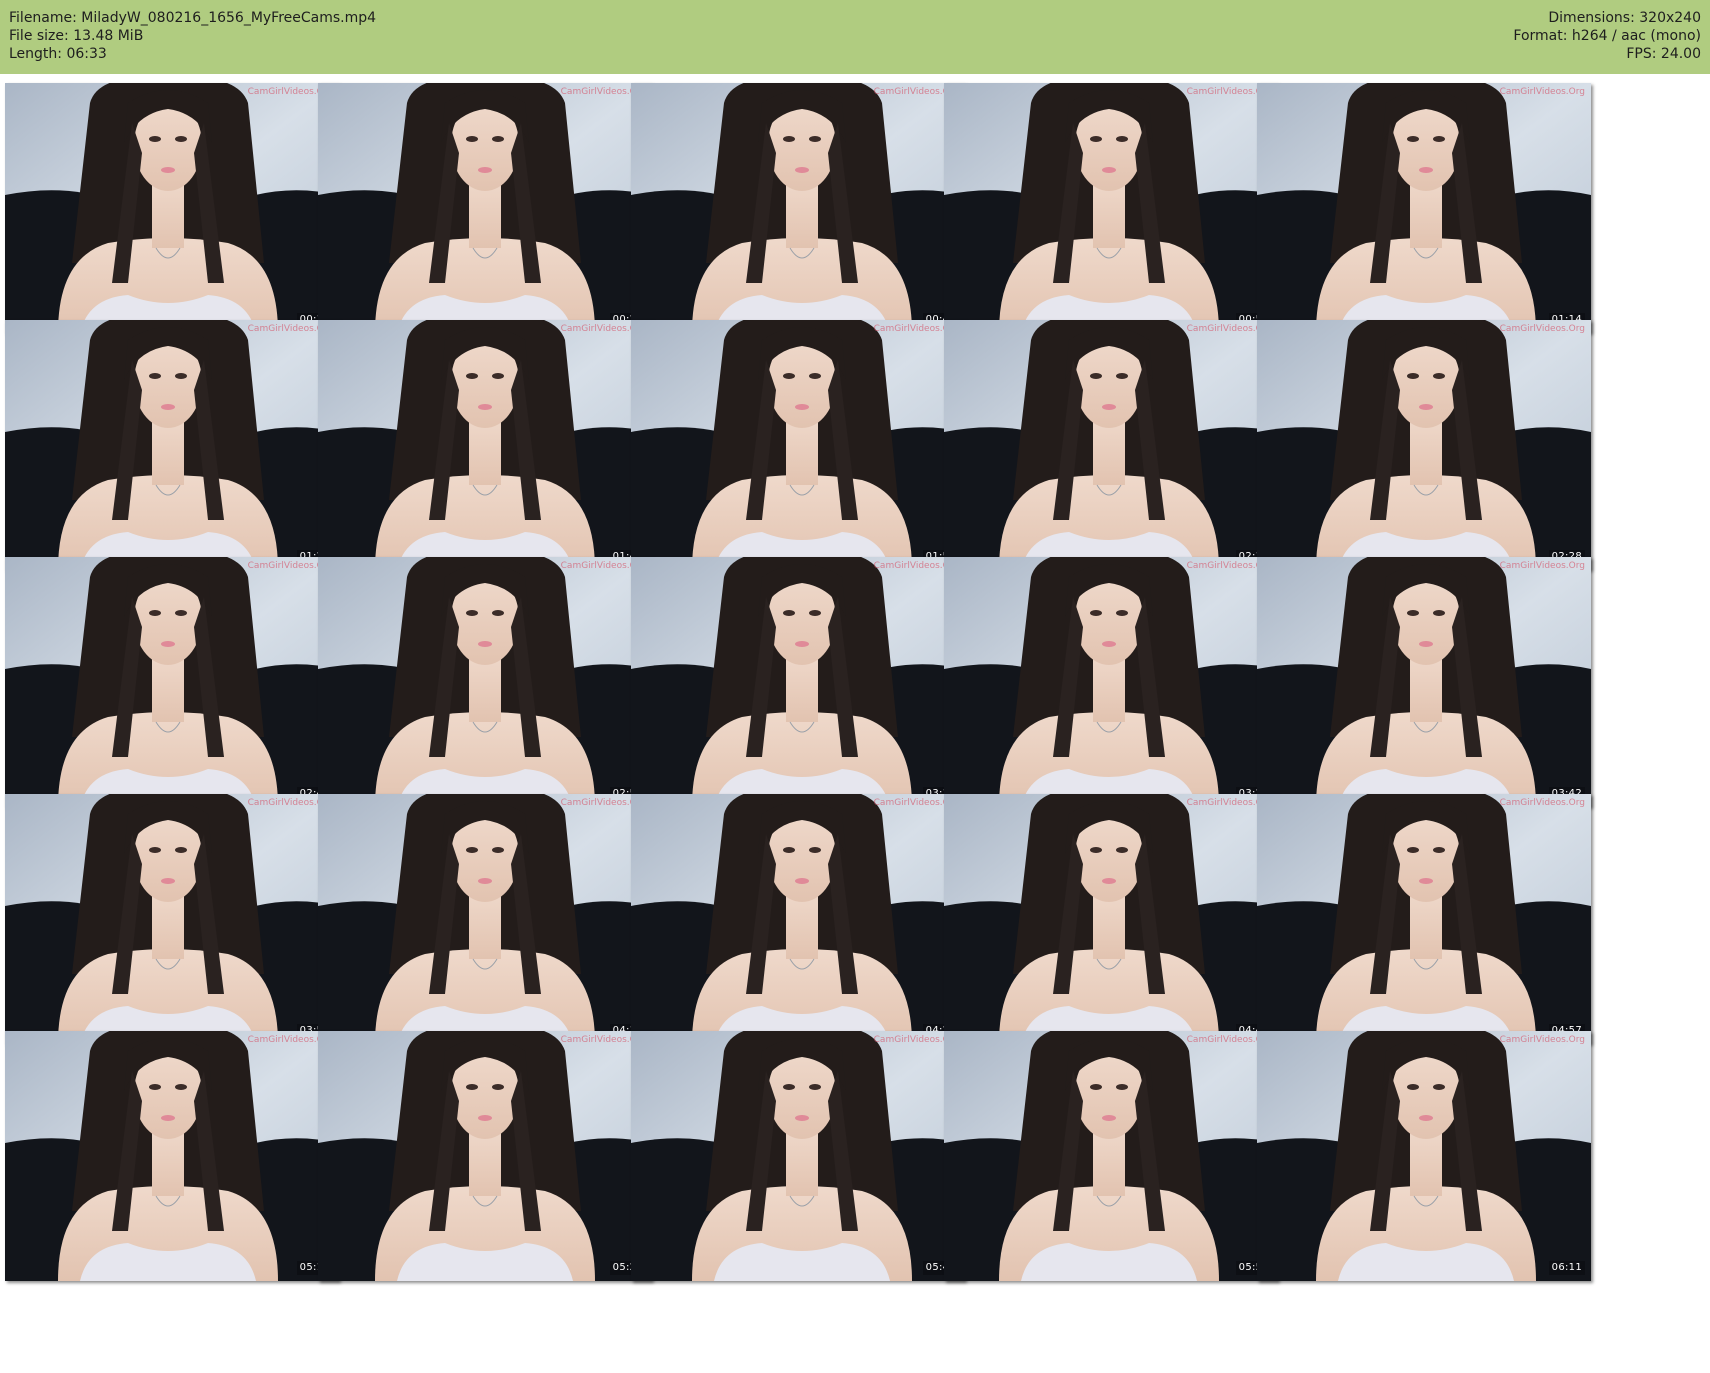 This screenshot has width=1710, height=1373. I want to click on timestamp-label: 06:11, so click(1566, 1268).